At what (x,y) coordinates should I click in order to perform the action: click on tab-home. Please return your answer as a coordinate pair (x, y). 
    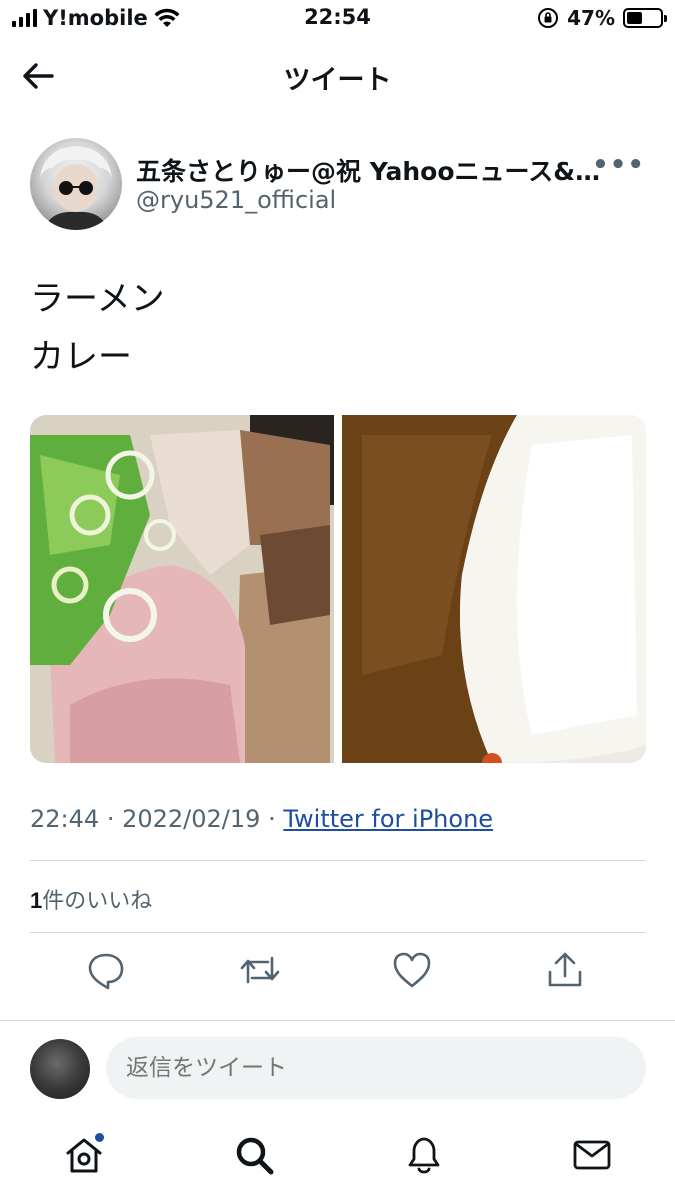
    Looking at the image, I should click on (84, 1155).